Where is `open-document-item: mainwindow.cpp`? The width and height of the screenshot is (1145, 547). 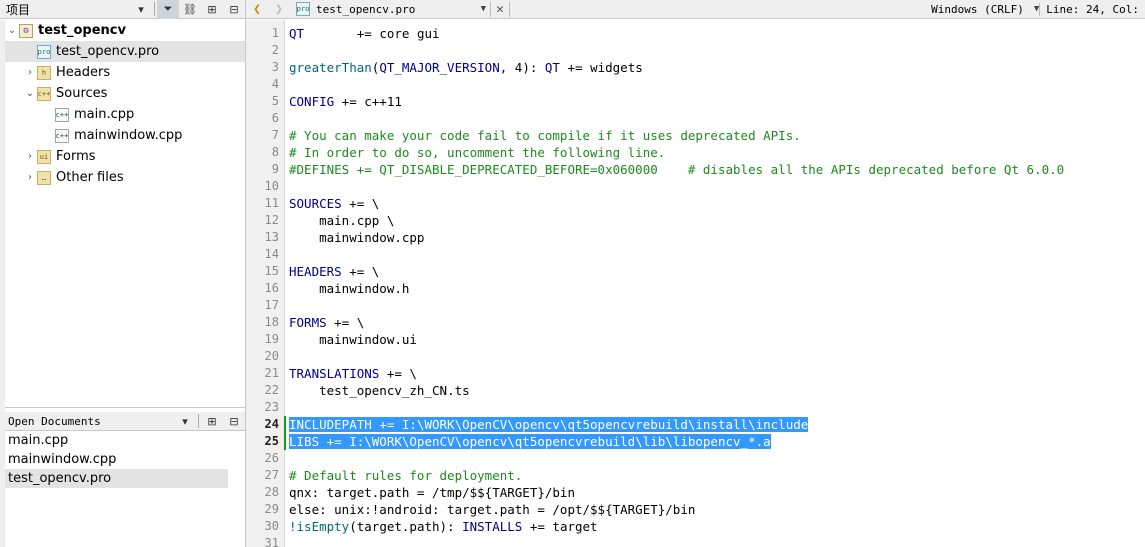
open-document-item: mainwindow.cpp is located at coordinates (116, 459).